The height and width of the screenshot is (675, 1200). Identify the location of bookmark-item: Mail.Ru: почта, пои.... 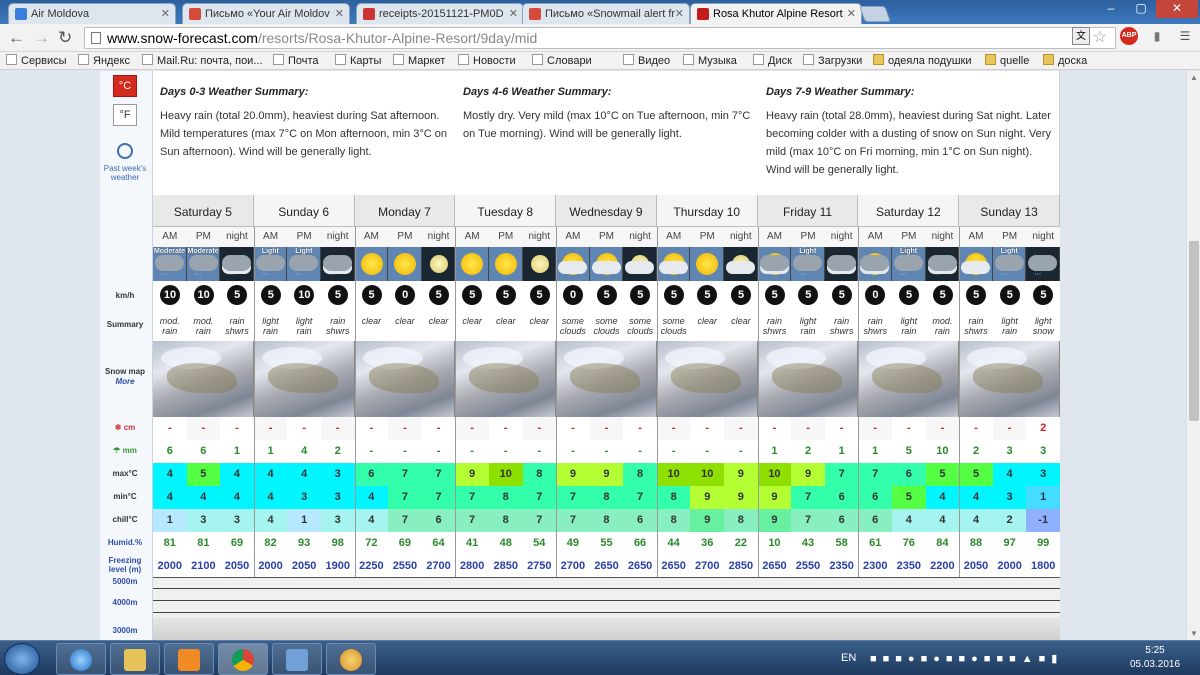
(202, 60).